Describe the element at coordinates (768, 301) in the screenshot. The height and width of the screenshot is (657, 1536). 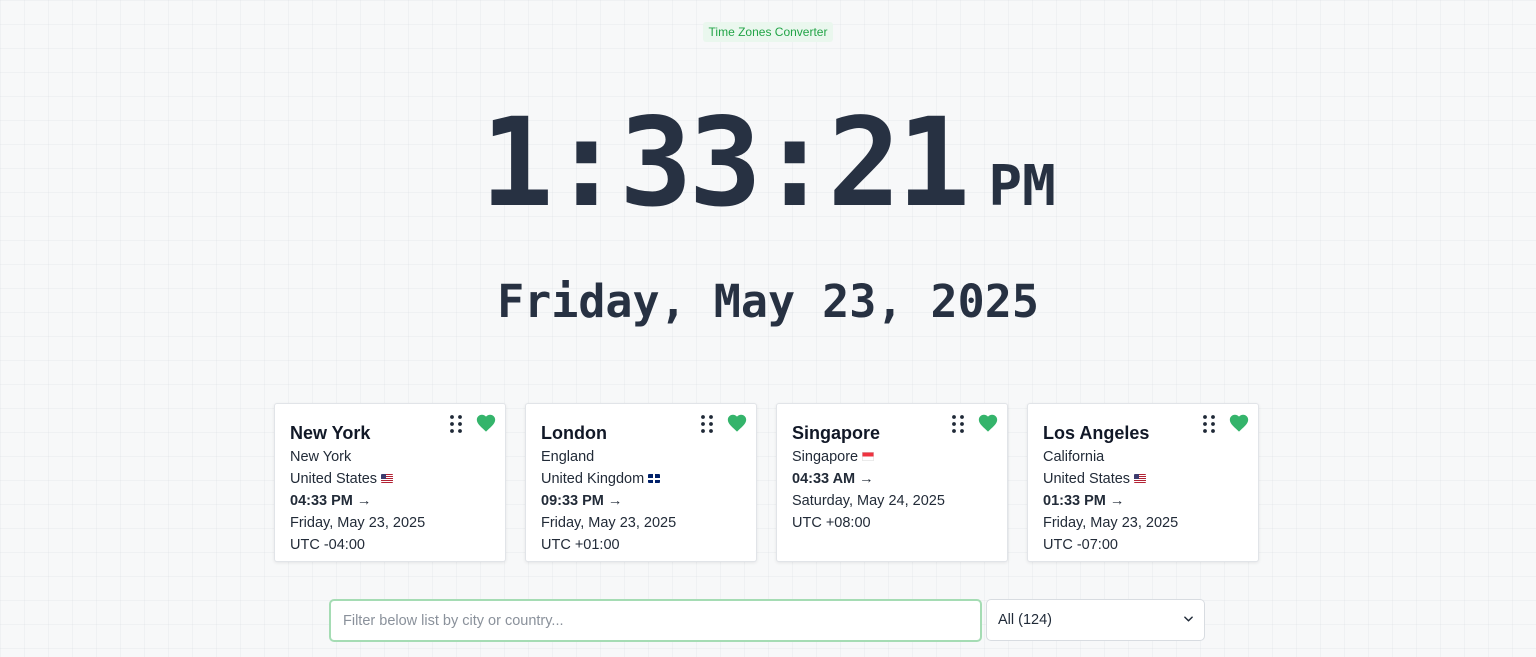
I see `current-date: Friday, May 23, 2025` at that location.